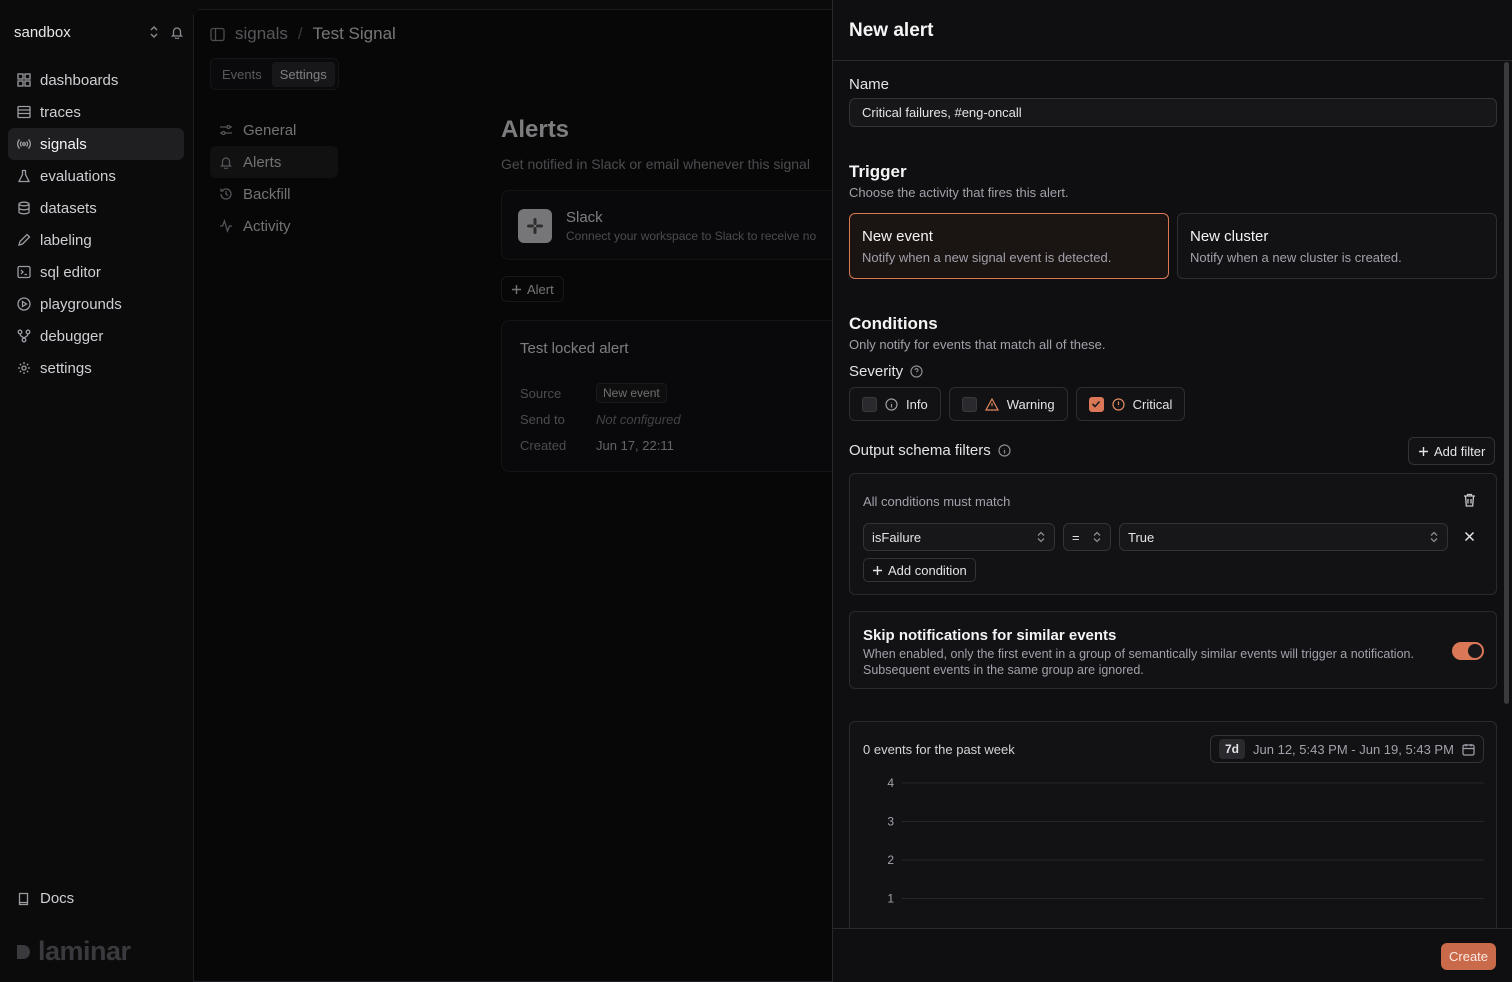  I want to click on trash-icon, so click(1469, 500).